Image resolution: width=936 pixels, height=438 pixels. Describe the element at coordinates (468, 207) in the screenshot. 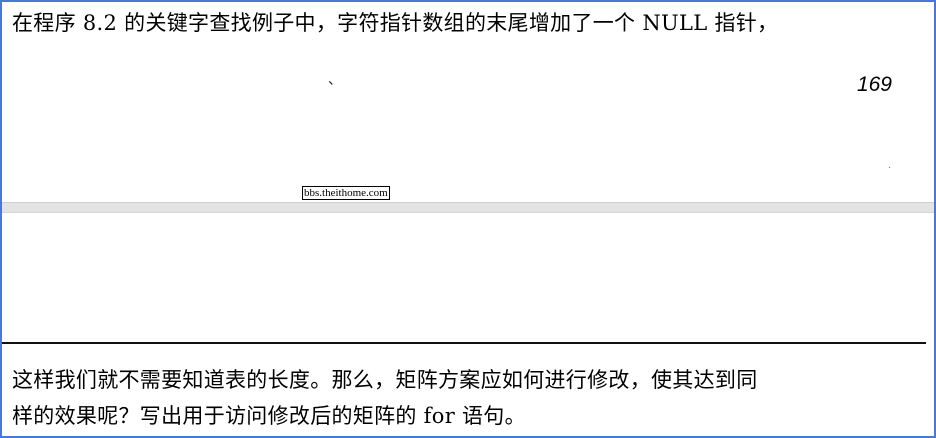

I see `page-break-gap` at that location.